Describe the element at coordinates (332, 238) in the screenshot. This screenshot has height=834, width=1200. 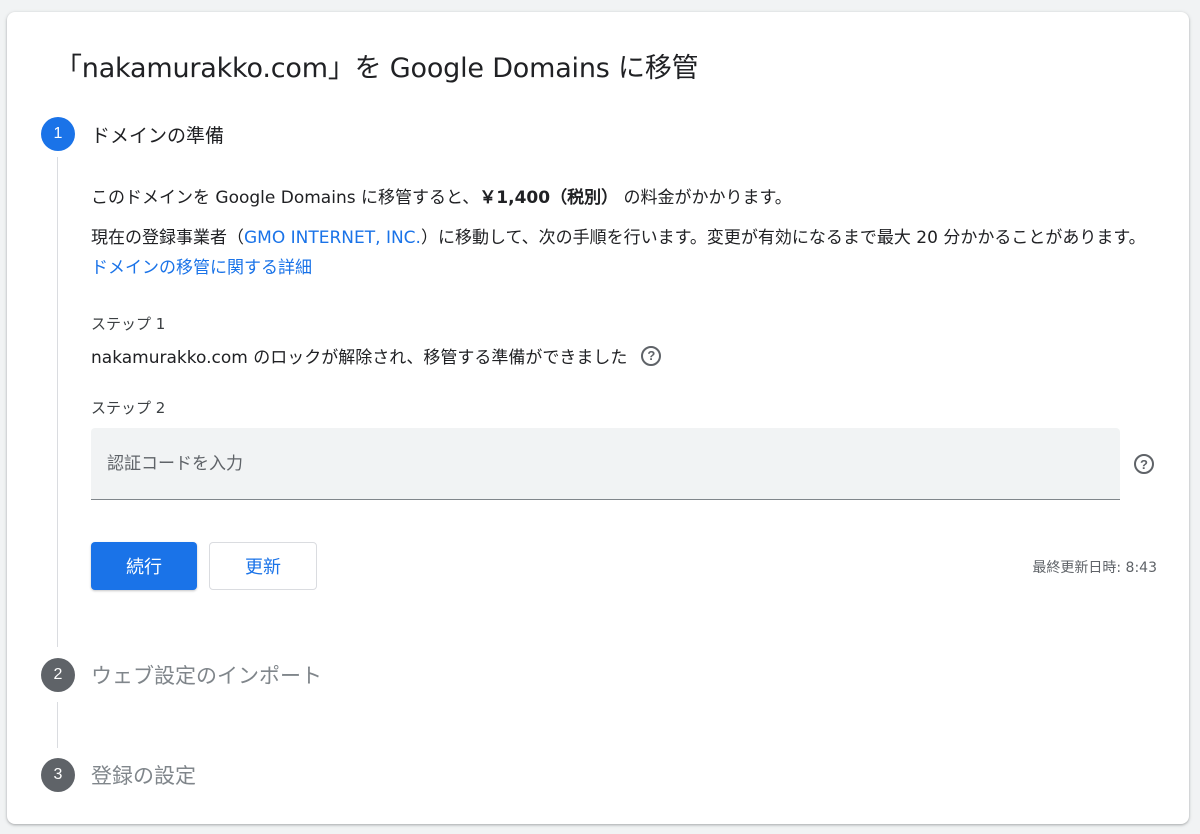
I see `registrar-name: GMO INTERNET, INC.` at that location.